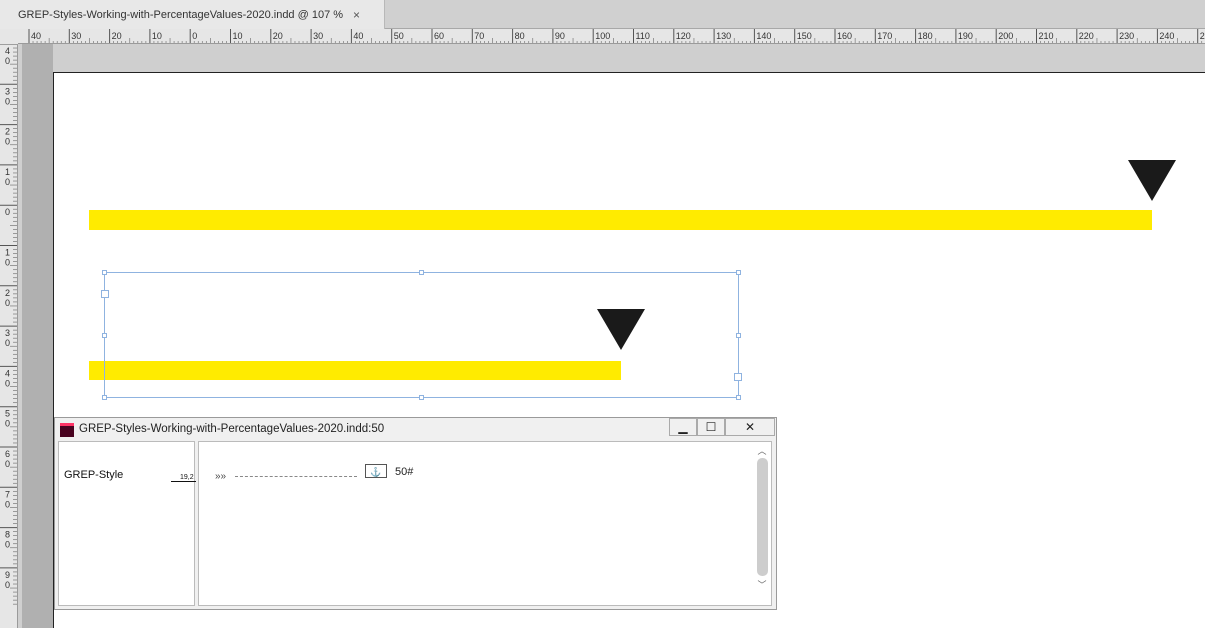 The width and height of the screenshot is (1205, 628). Describe the element at coordinates (804, 36) in the screenshot. I see `ruler-label: 150` at that location.